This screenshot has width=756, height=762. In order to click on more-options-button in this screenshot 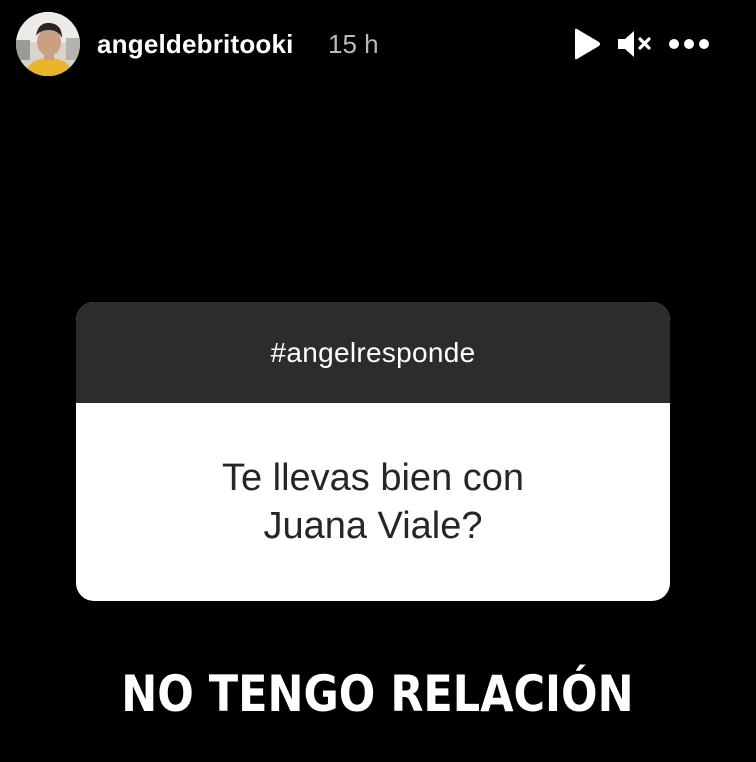, I will do `click(689, 44)`.